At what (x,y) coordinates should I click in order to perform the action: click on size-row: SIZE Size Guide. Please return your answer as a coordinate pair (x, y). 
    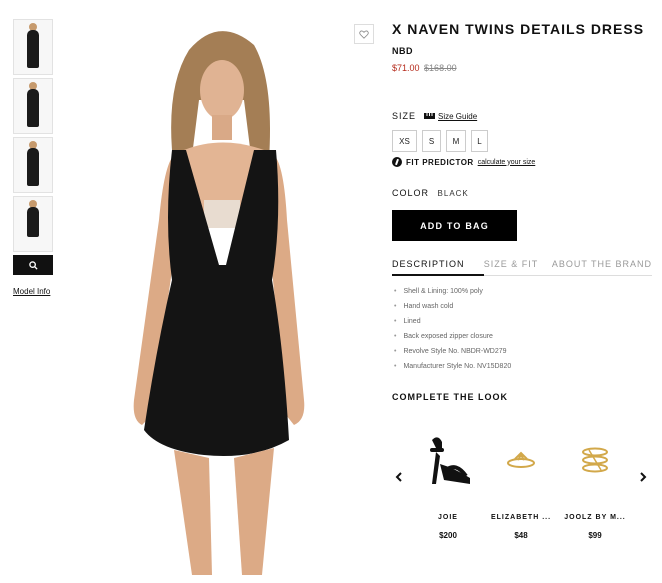
    Looking at the image, I should click on (434, 116).